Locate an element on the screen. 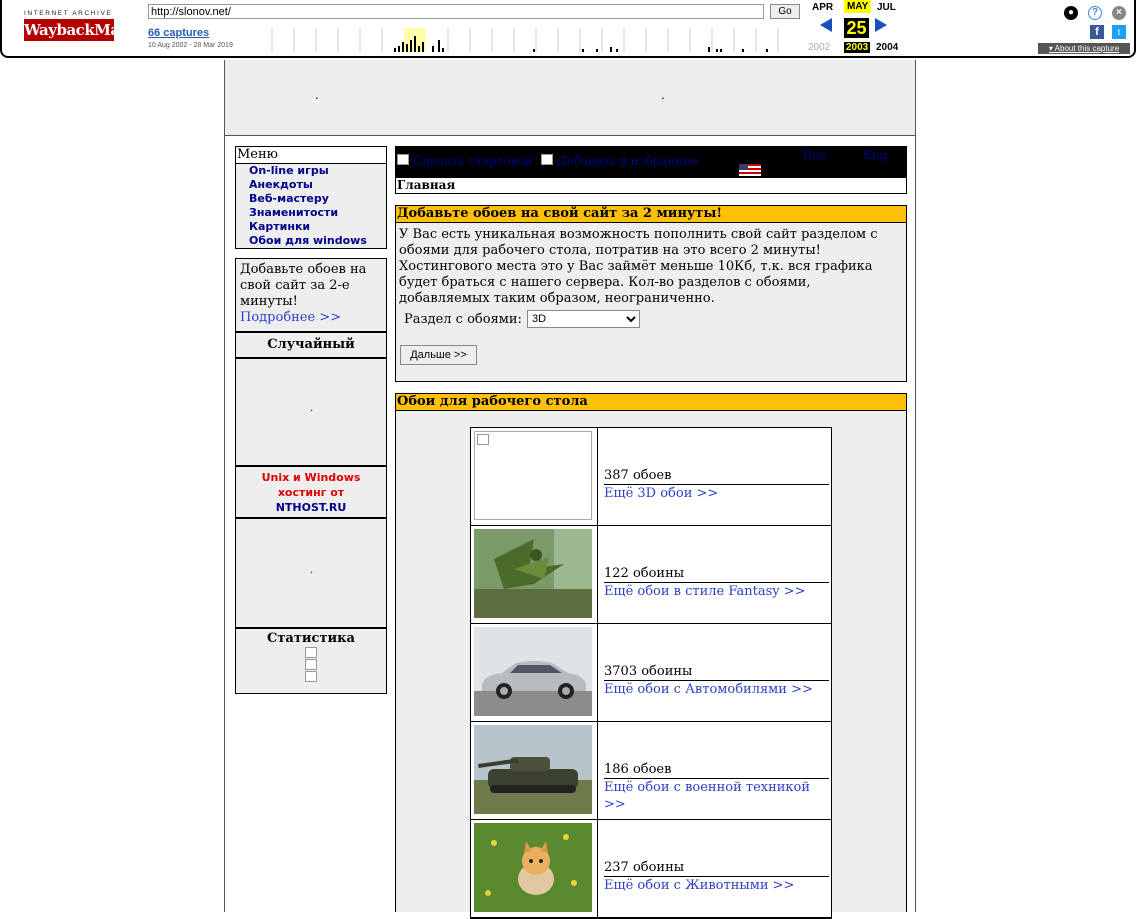  go-button: Go is located at coordinates (785, 11).